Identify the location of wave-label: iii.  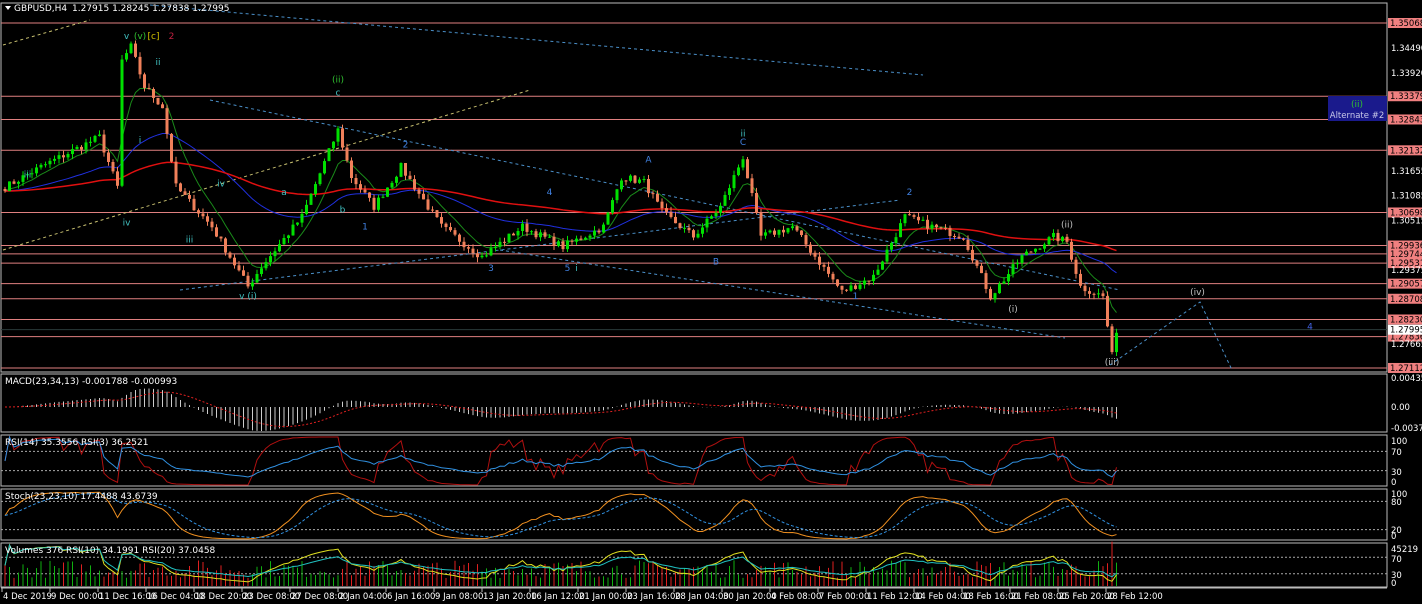
(190, 241).